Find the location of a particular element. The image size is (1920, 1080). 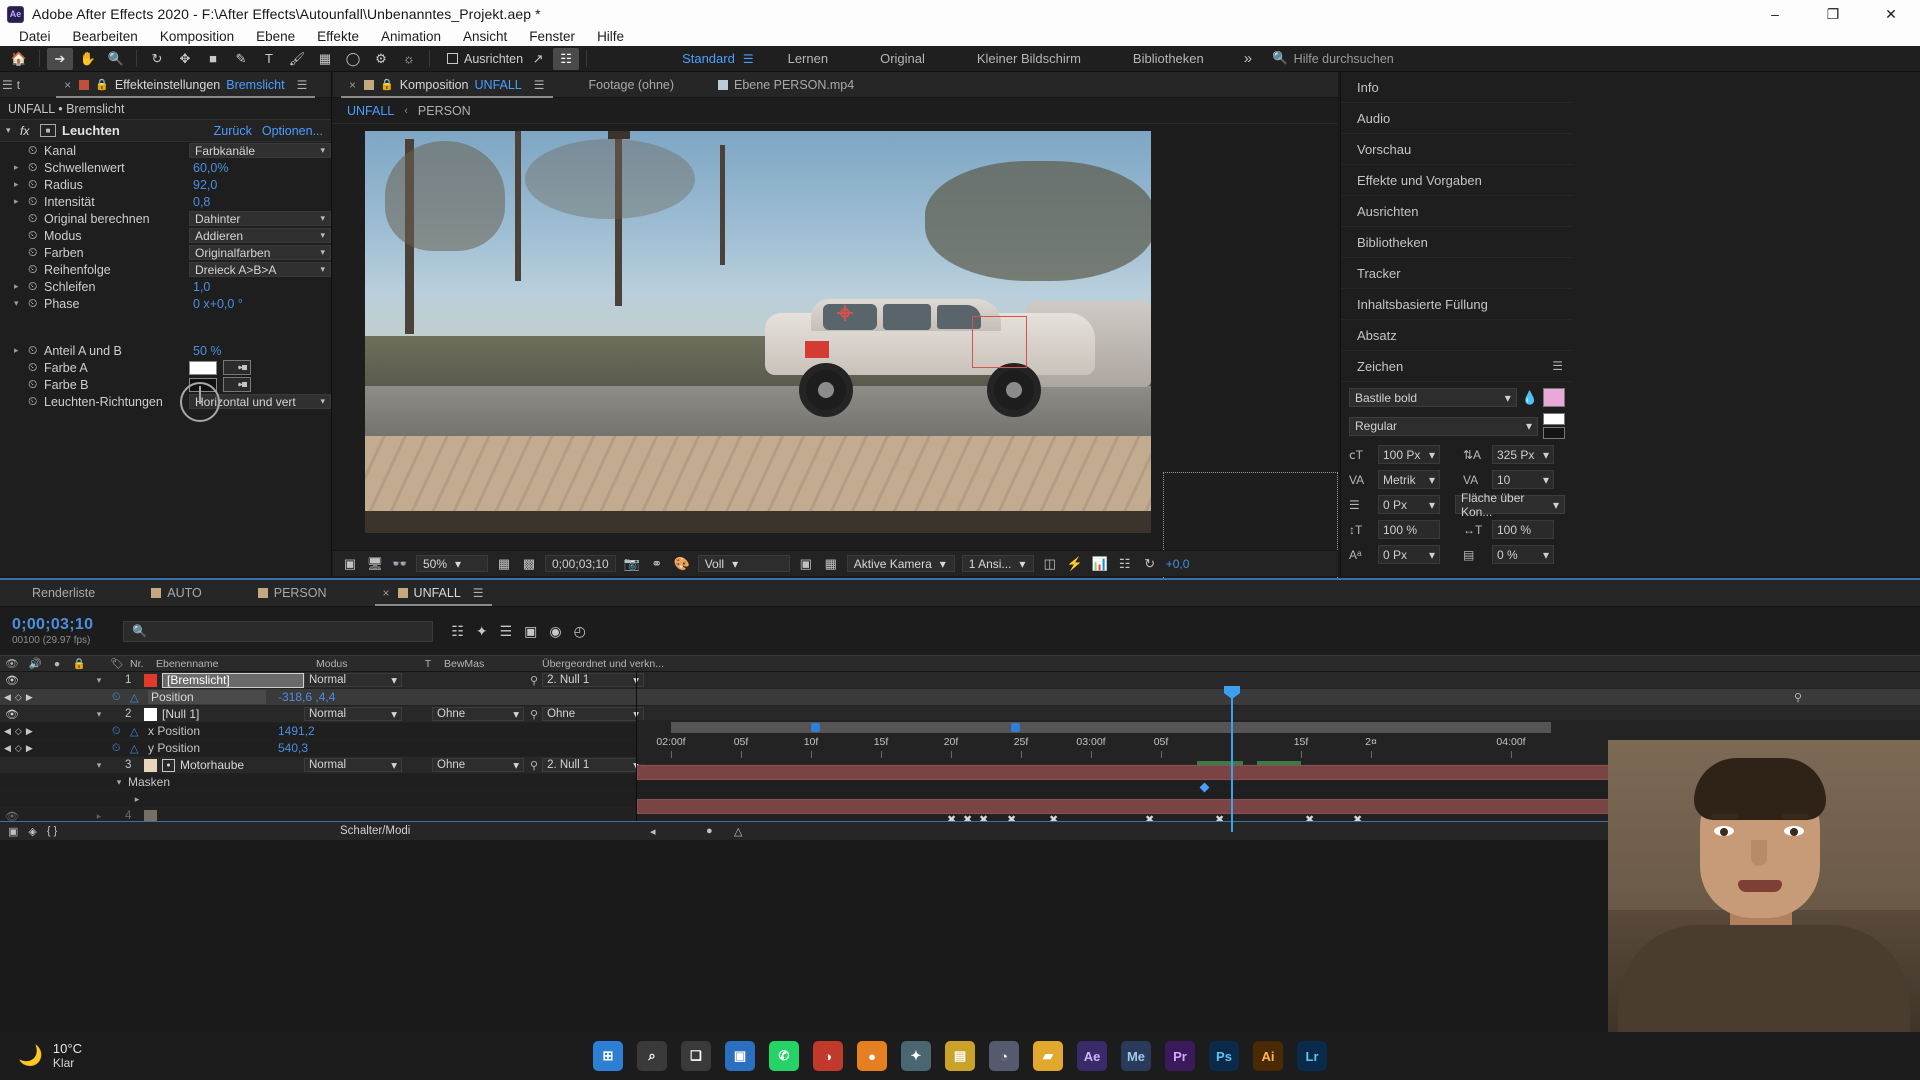

tab-ebene-person: Ebene PERSON.mp4 is located at coordinates (786, 85).